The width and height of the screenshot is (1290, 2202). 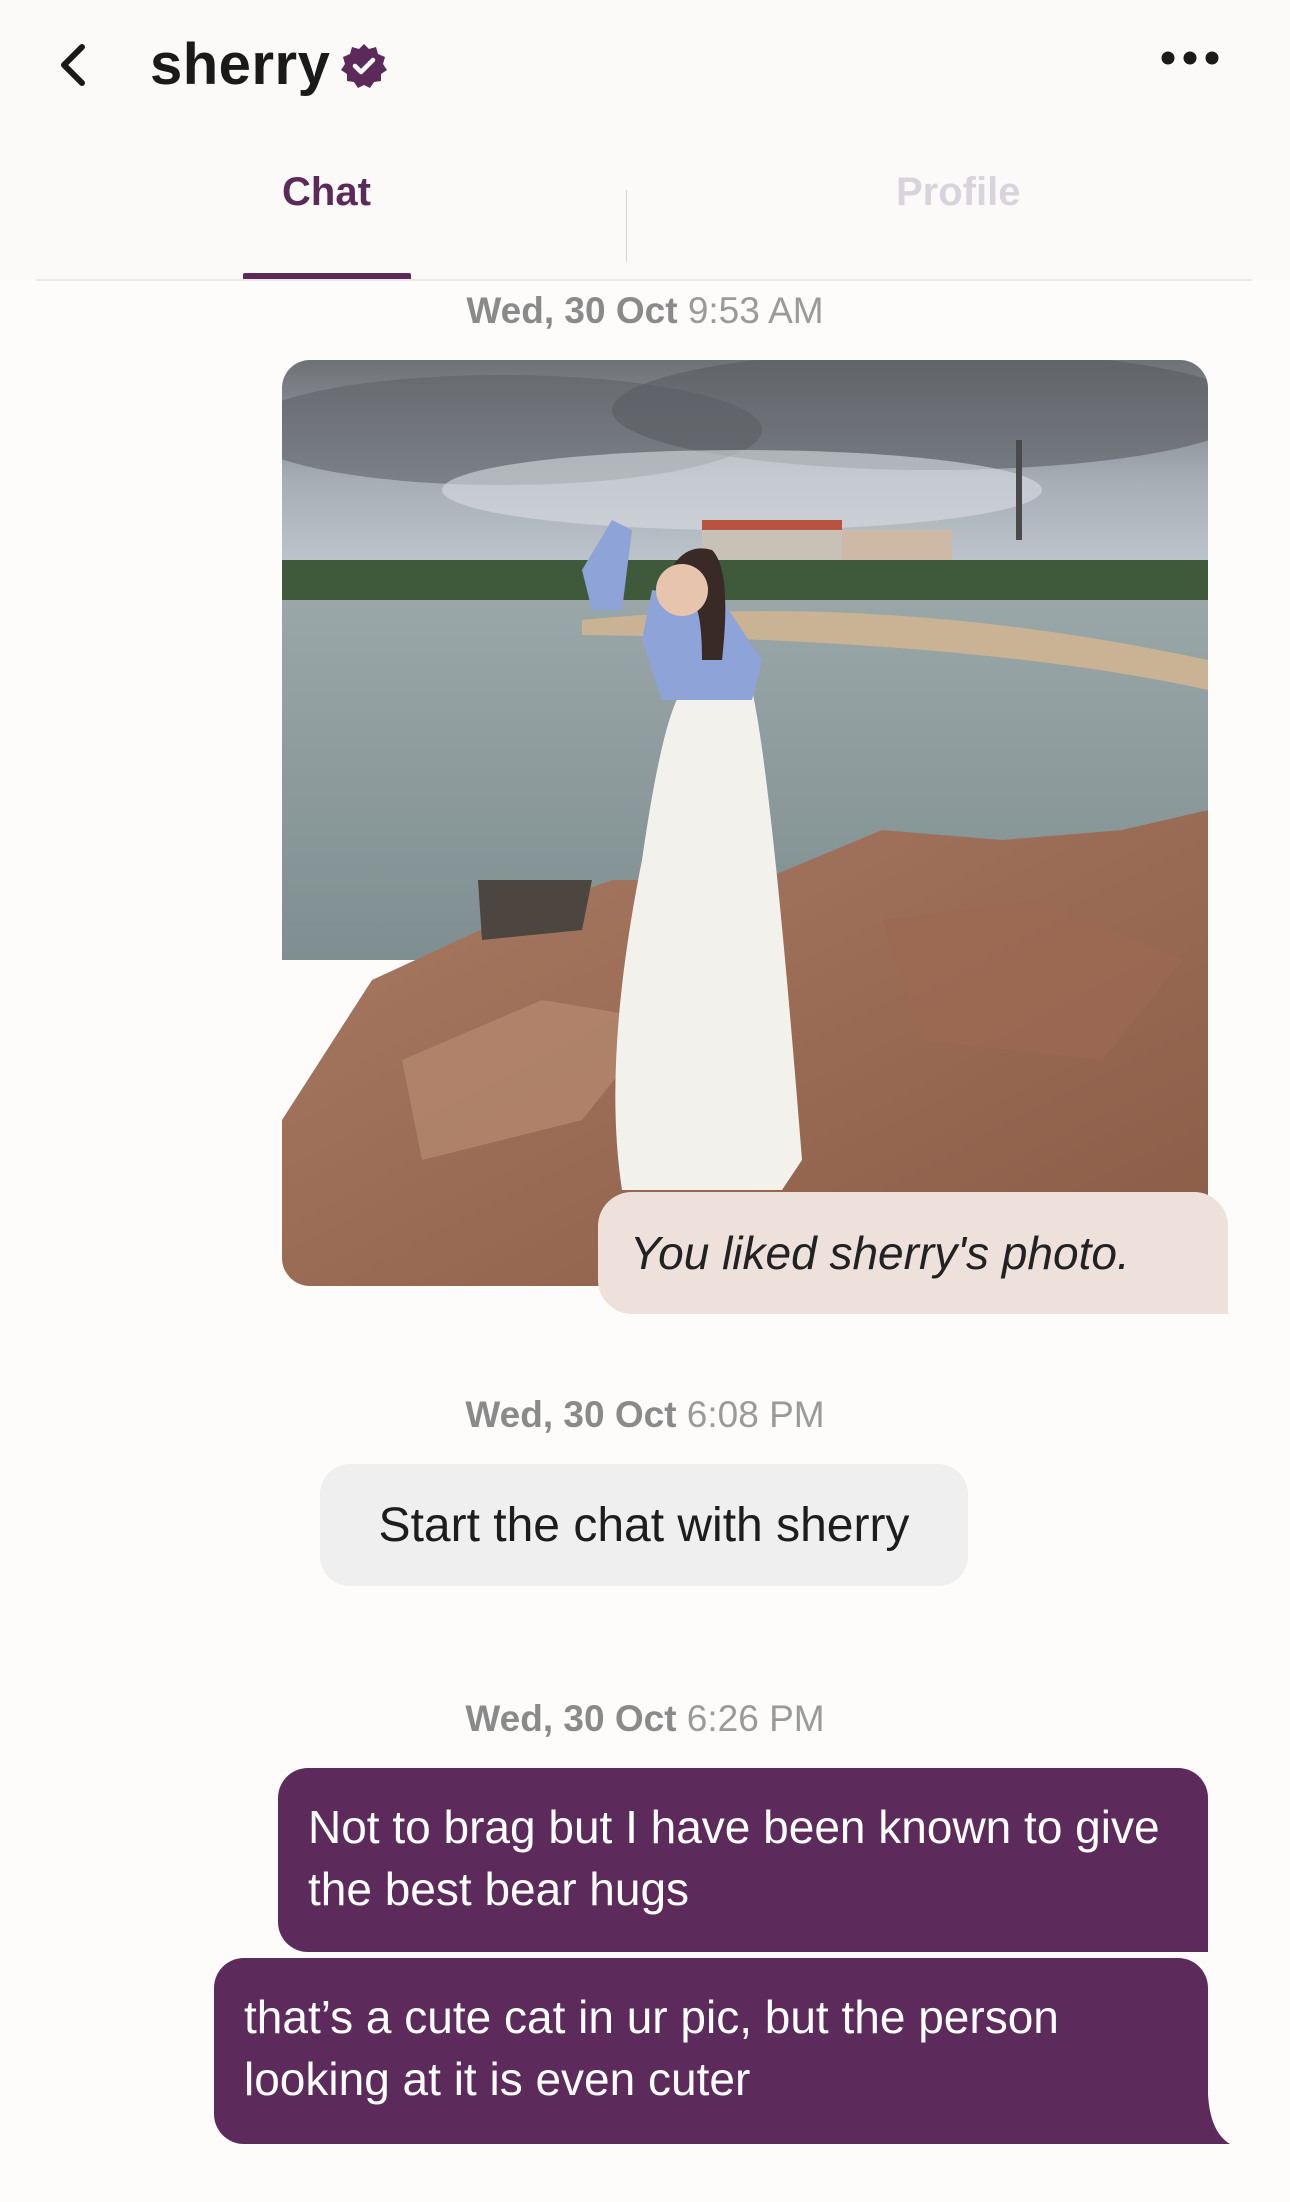 What do you see at coordinates (240, 64) in the screenshot?
I see `match-name: sherry` at bounding box center [240, 64].